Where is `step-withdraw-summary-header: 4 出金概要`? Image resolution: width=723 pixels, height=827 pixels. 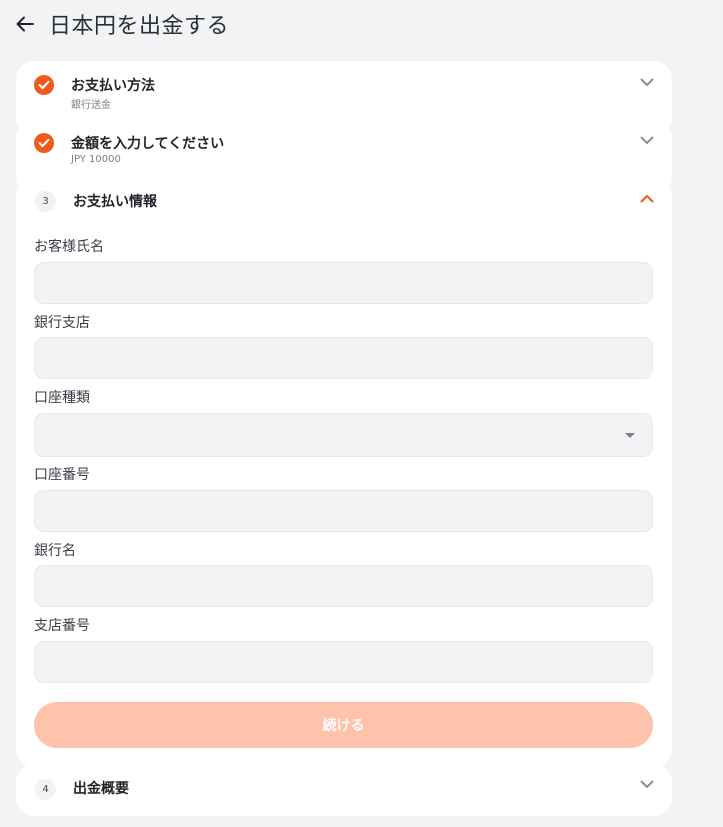 step-withdraw-summary-header: 4 出金概要 is located at coordinates (344, 793).